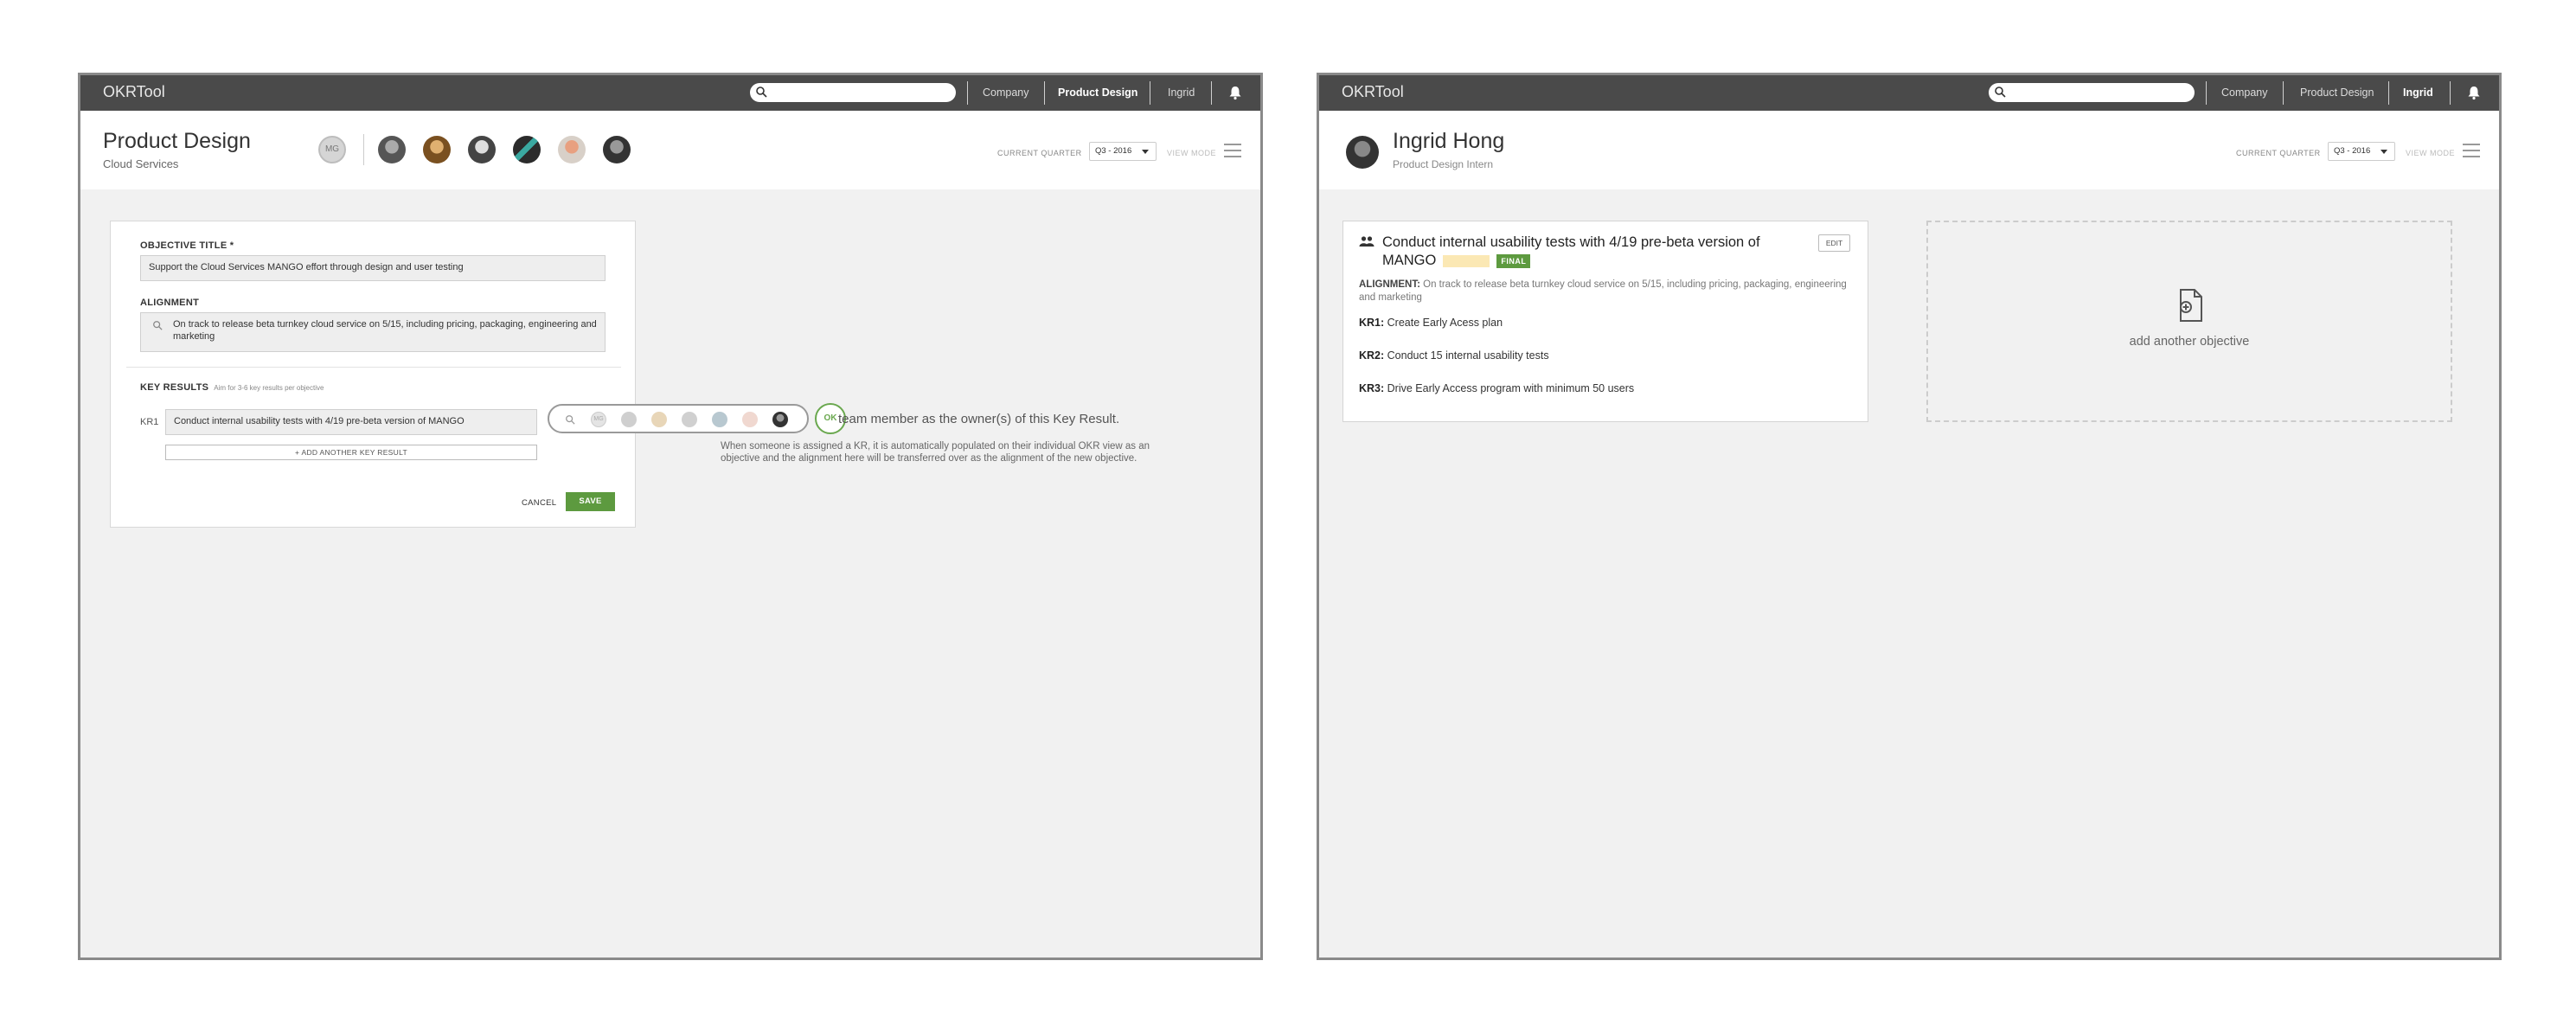 The image size is (2576, 1012). I want to click on profile-avatar, so click(1362, 152).